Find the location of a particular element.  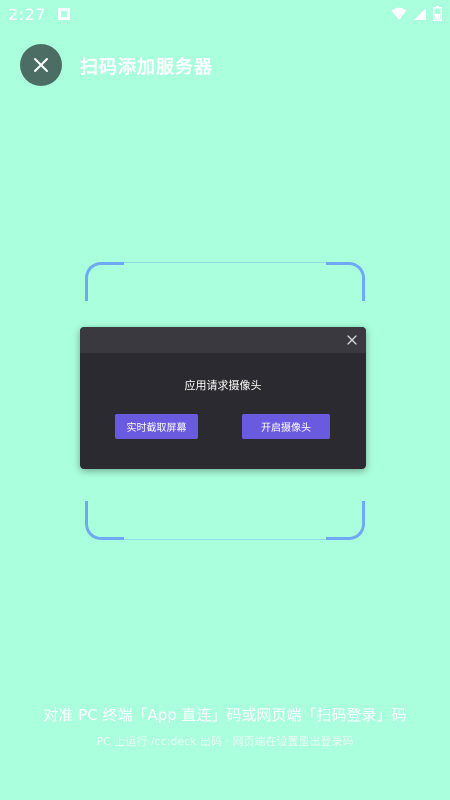

dialog-header is located at coordinates (223, 340).